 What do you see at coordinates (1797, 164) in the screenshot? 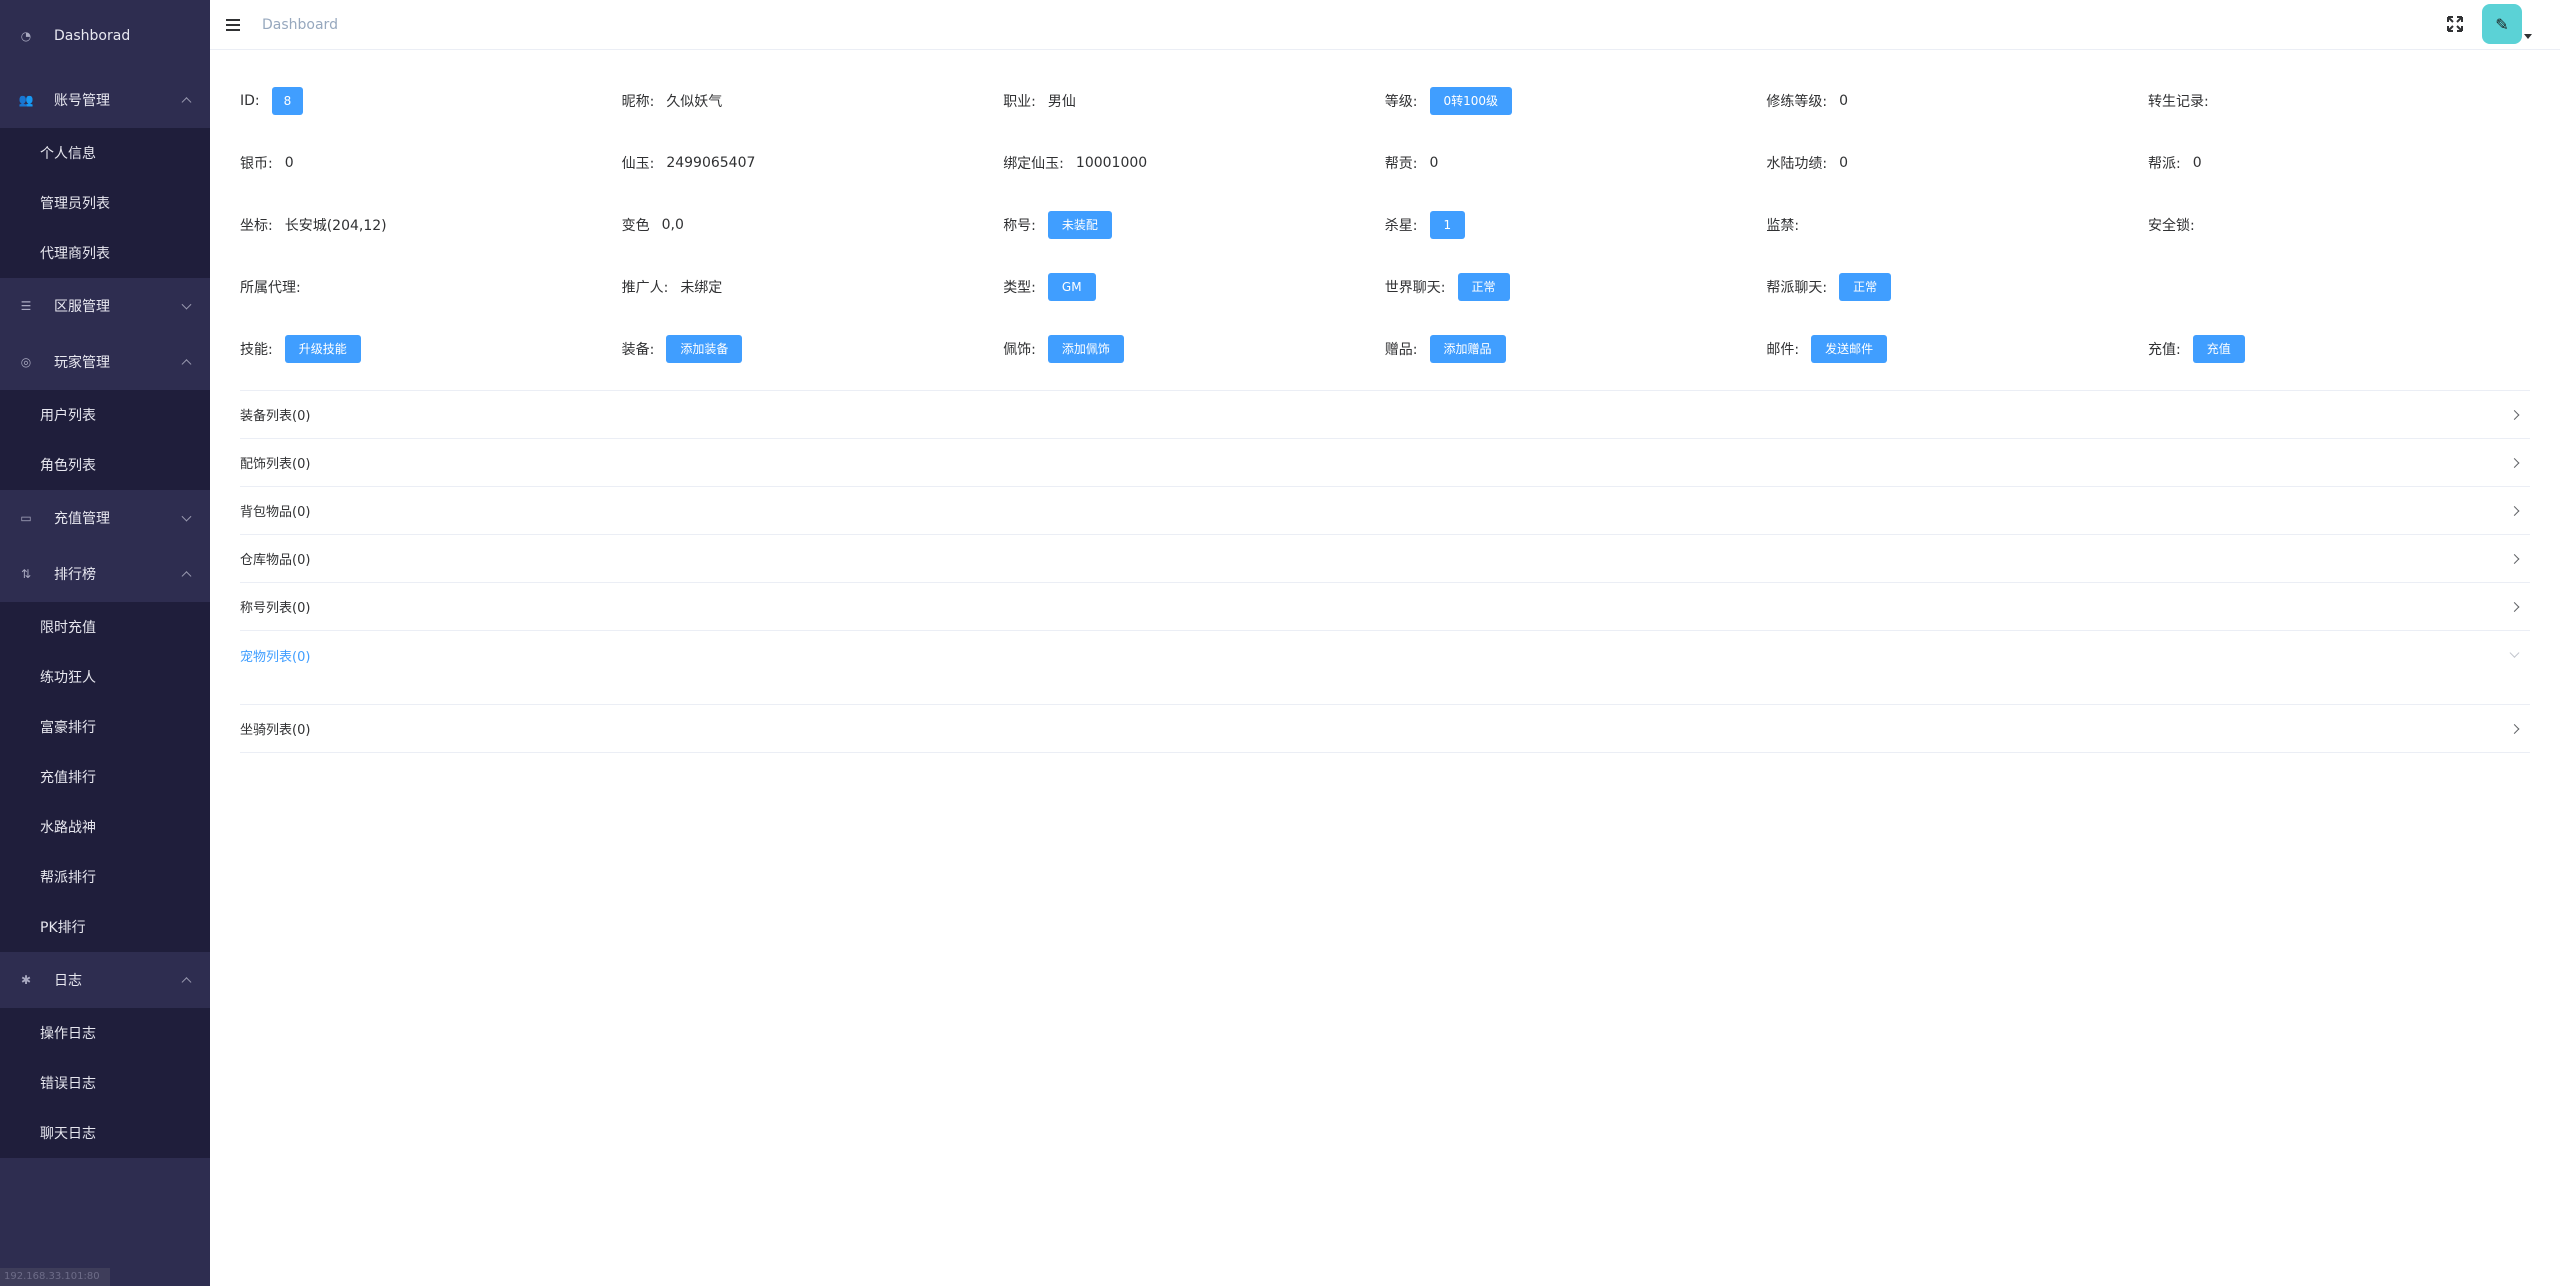
I see `info-label: 水陆功绩:` at bounding box center [1797, 164].